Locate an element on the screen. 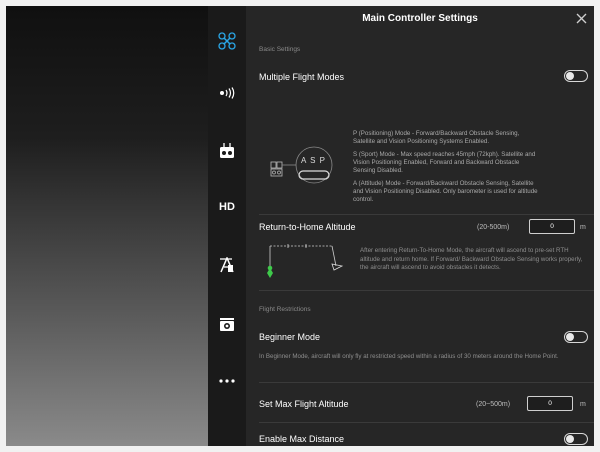 The image size is (600, 452). max-altitude-input is located at coordinates (550, 403).